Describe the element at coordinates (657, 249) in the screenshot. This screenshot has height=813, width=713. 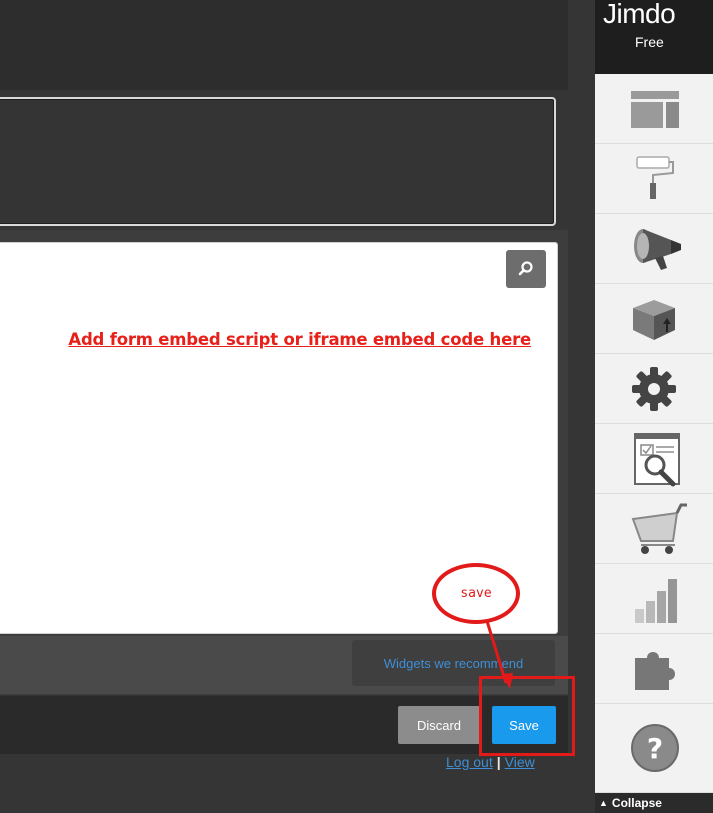
I see `megaphone-icon` at that location.